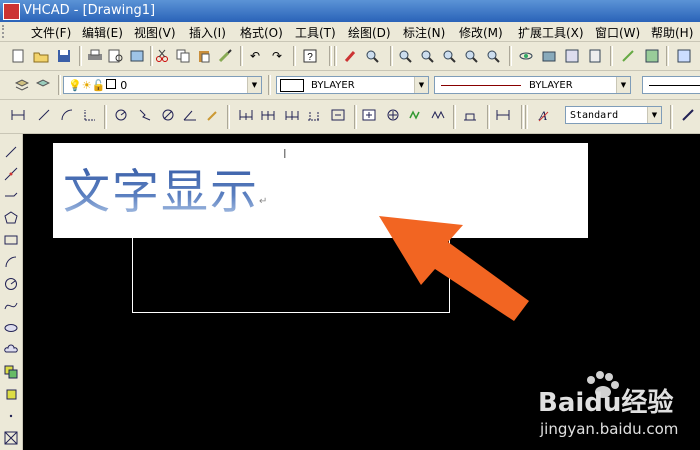 This screenshot has height=450, width=700. I want to click on sun-icon: ☀, so click(86, 85).